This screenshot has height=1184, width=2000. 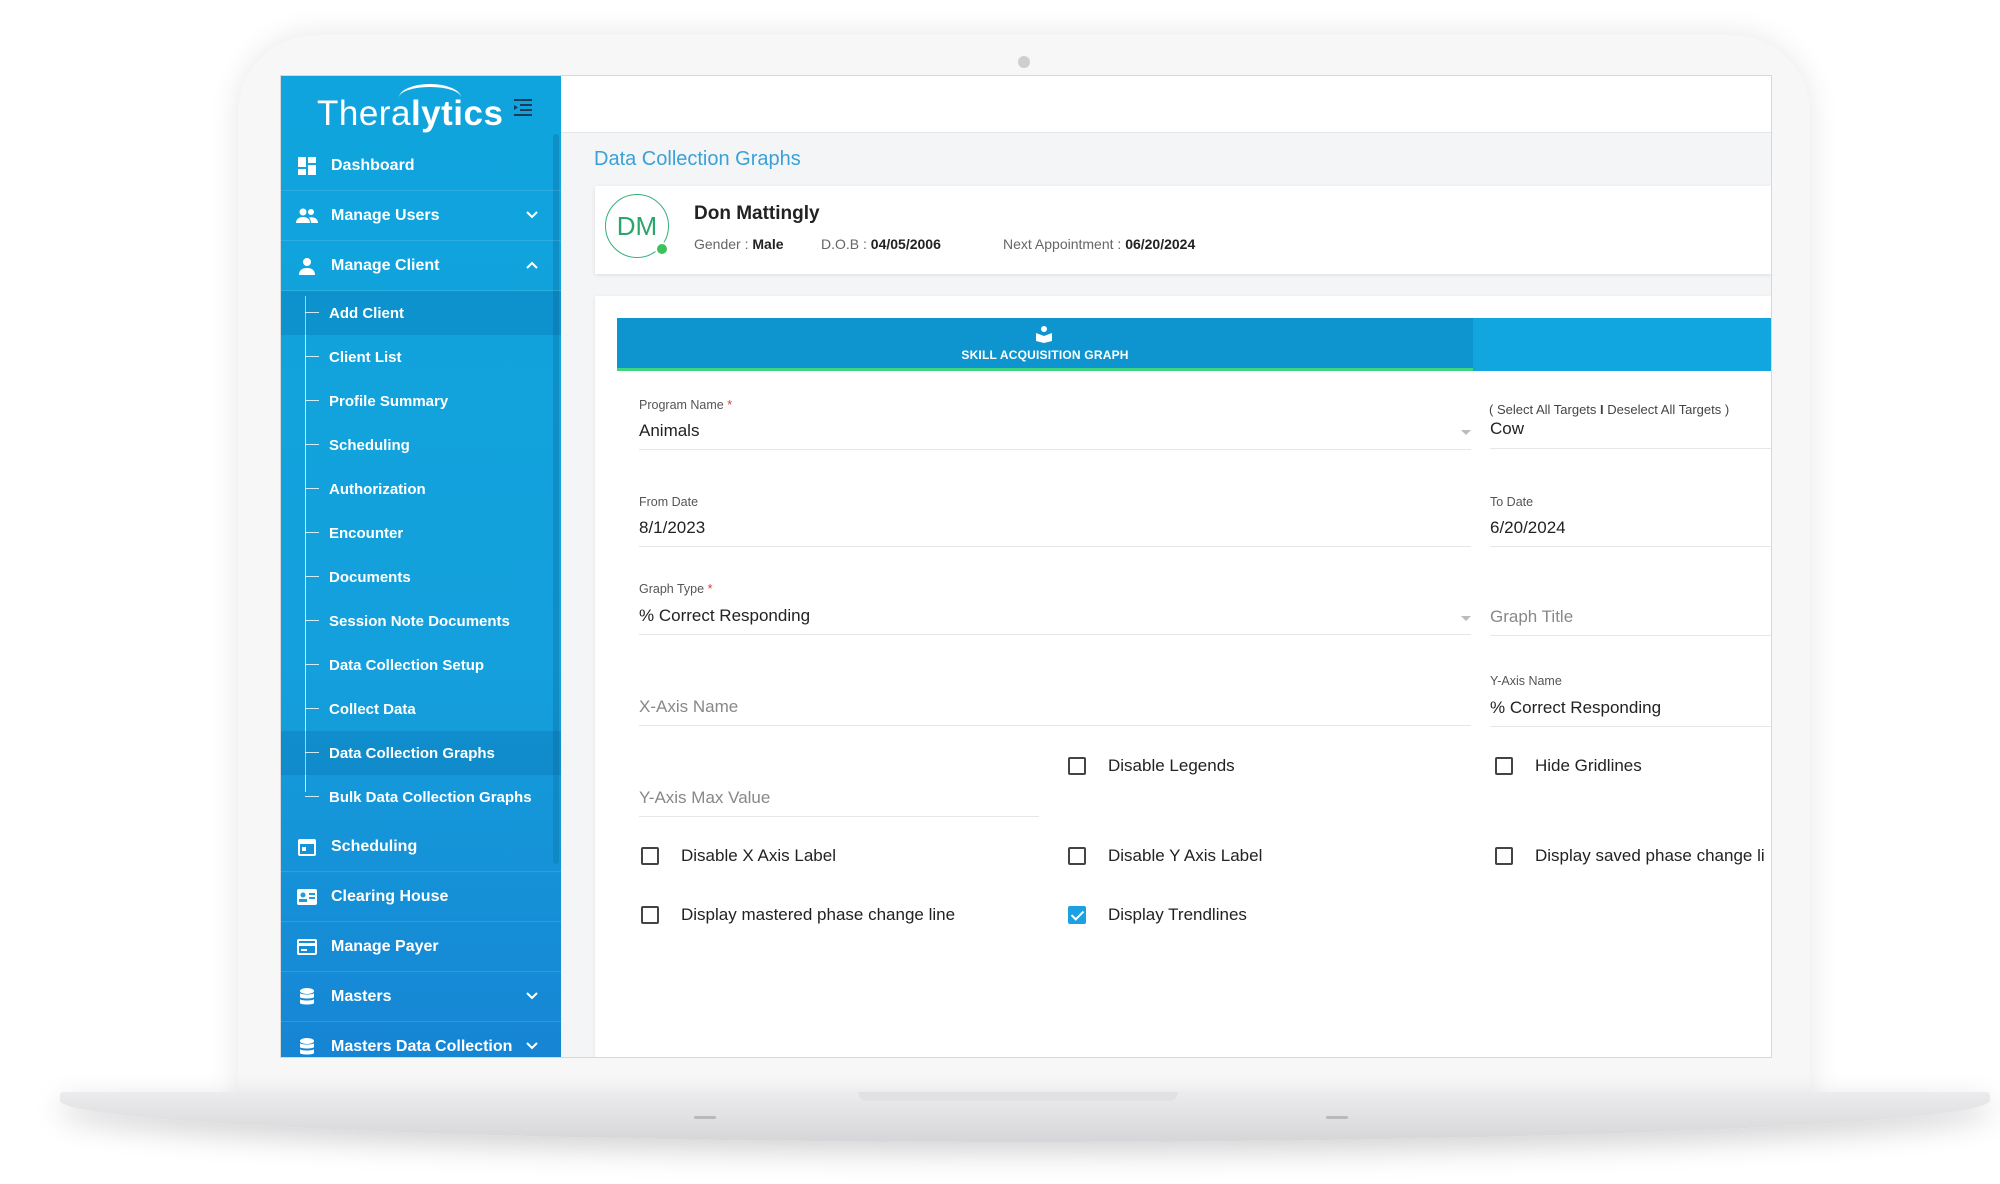 I want to click on display-mastered-phase-change-line-checkbox: Display mastered phase change line, so click(x=798, y=915).